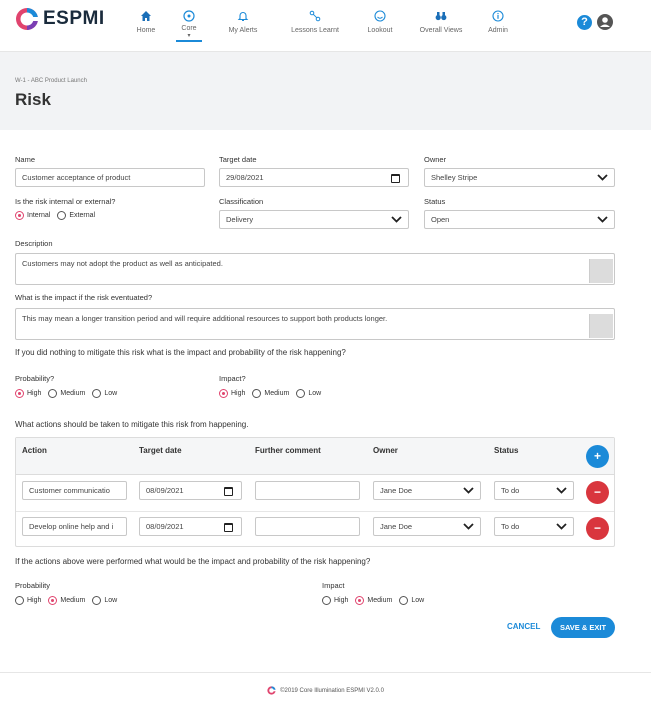  Describe the element at coordinates (380, 26) in the screenshot. I see `nav-lookout: Lookout` at that location.